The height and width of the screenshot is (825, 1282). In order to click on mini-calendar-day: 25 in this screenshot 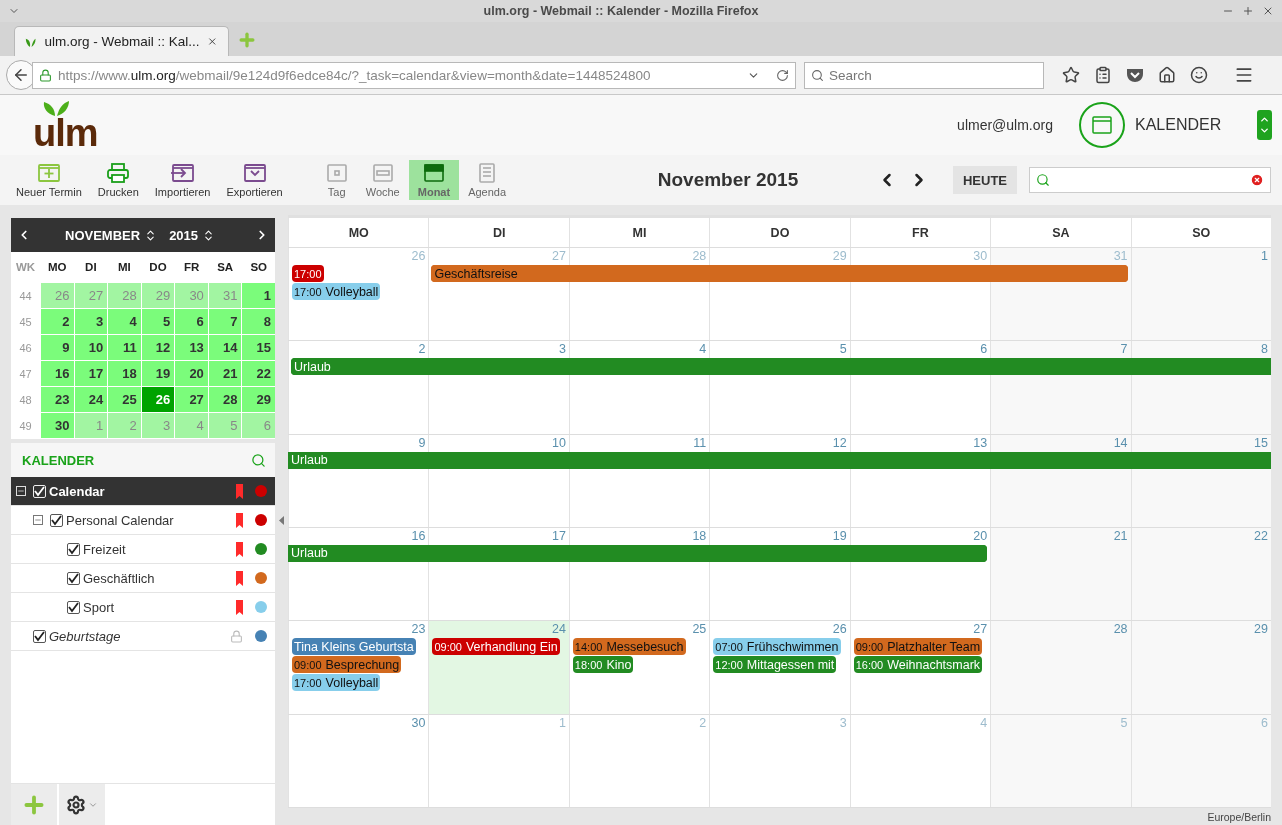, I will do `click(124, 399)`.